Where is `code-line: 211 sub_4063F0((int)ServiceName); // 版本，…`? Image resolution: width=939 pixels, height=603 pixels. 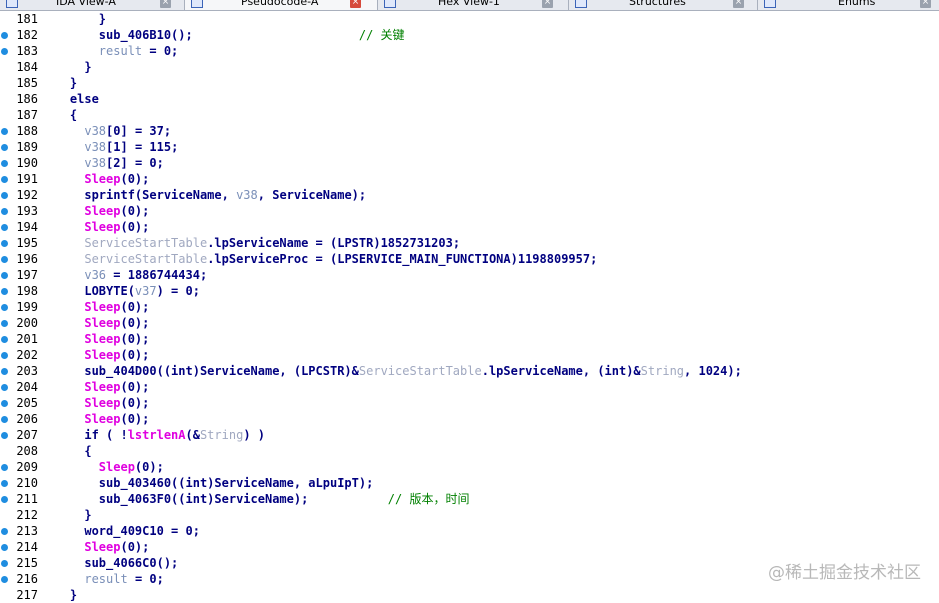
code-line: 211 sub_4063F0((int)ServiceName); // 版本，… is located at coordinates (469, 499).